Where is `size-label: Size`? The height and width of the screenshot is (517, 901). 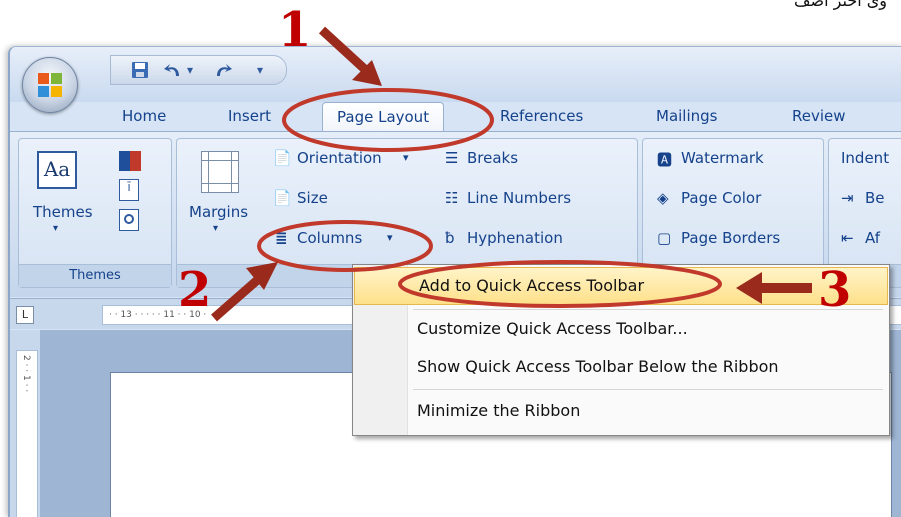
size-label: Size is located at coordinates (312, 198).